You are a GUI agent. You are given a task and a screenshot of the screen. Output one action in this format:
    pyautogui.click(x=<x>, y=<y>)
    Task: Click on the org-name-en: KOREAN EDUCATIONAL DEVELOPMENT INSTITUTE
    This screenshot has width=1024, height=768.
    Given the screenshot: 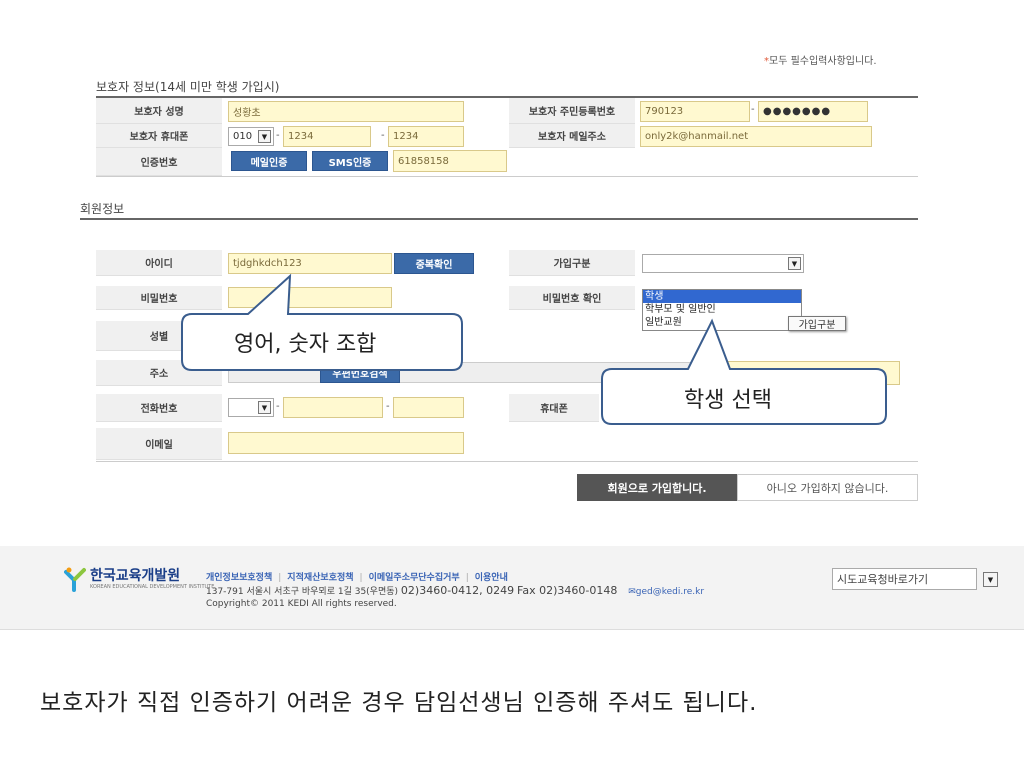 What is the action you would take?
    pyautogui.click(x=152, y=587)
    